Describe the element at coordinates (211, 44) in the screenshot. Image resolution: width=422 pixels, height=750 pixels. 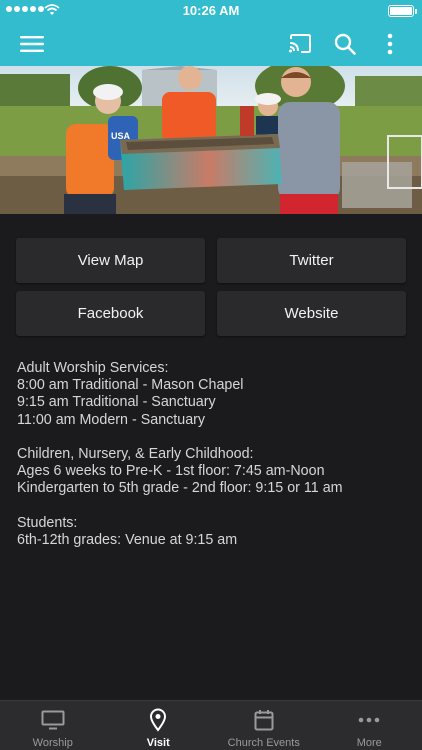
I see `app-bar` at that location.